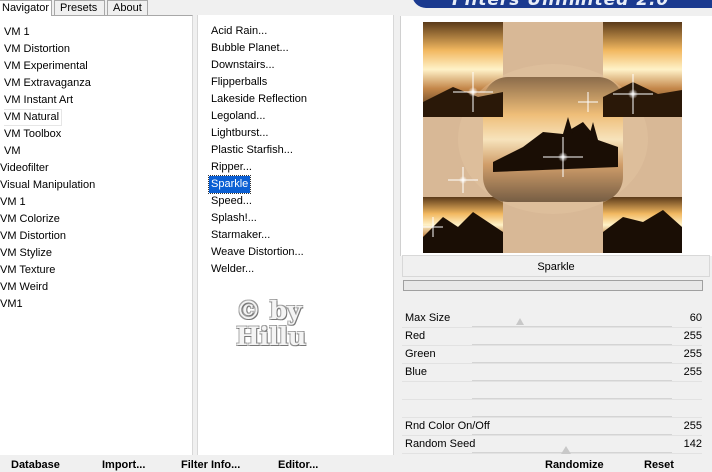  I want to click on category-item: VM Colorize, so click(30, 219).